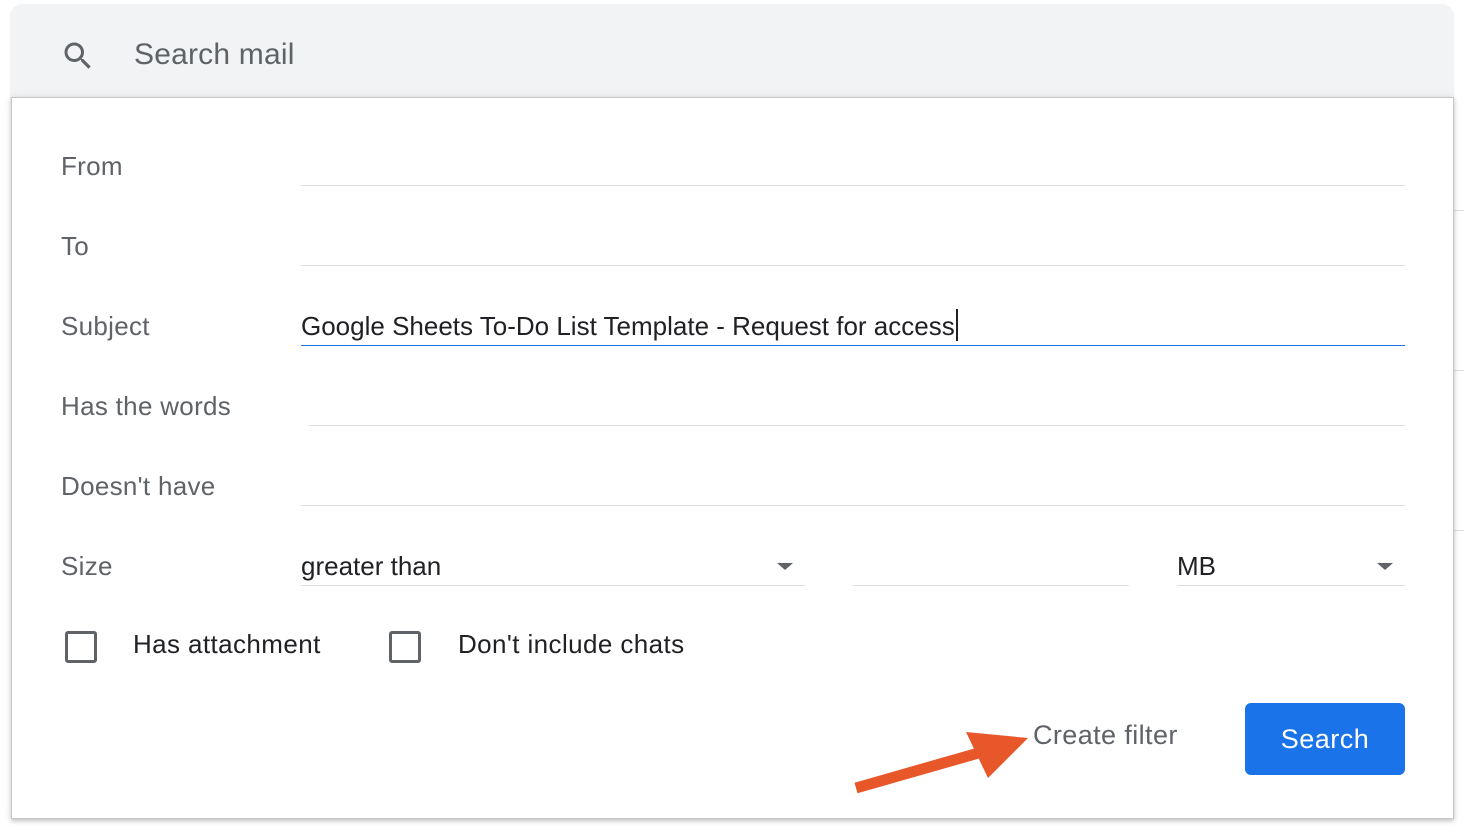 The image size is (1464, 834). I want to click on search-input: Search mail, so click(214, 55).